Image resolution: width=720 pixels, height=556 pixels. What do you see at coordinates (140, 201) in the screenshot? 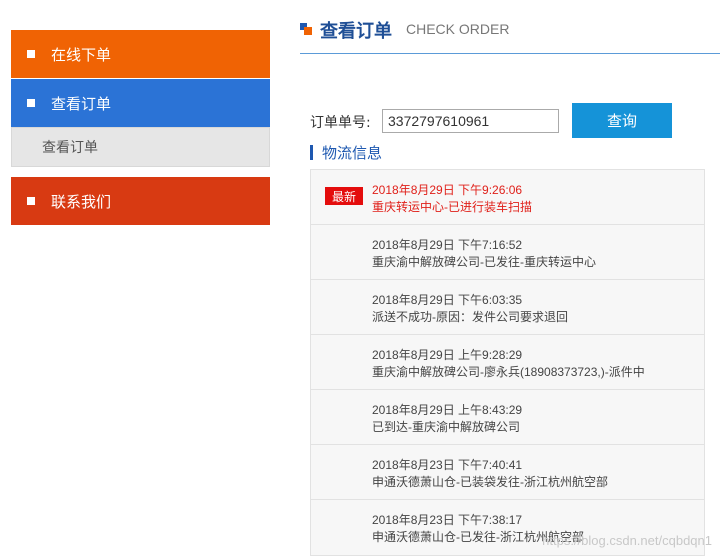
I see `sidebar-item-contact-us: 联系我们` at bounding box center [140, 201].